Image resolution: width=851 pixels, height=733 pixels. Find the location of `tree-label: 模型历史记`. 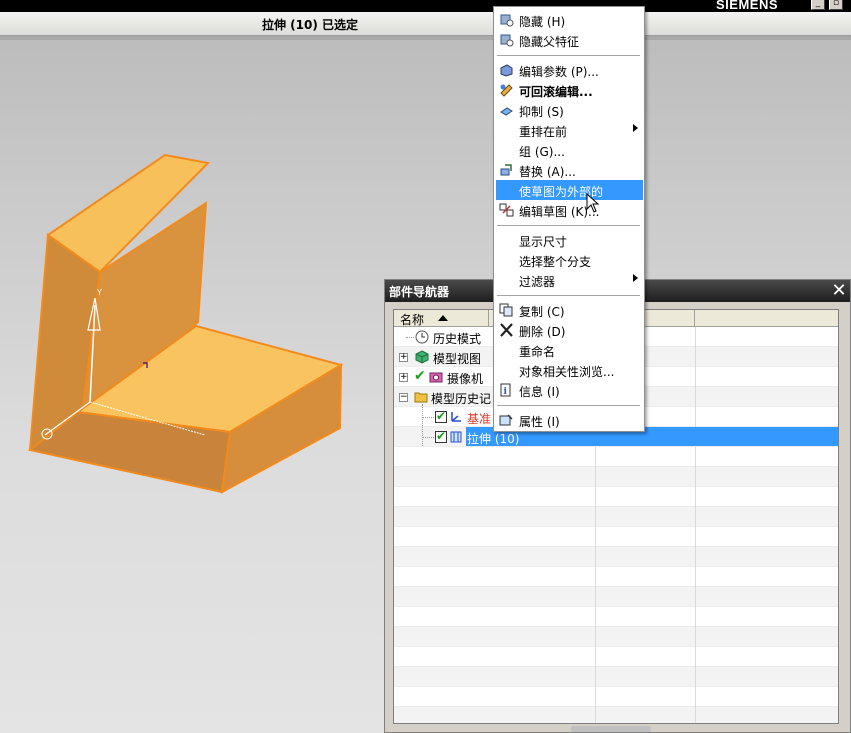

tree-label: 模型历史记 is located at coordinates (461, 399).